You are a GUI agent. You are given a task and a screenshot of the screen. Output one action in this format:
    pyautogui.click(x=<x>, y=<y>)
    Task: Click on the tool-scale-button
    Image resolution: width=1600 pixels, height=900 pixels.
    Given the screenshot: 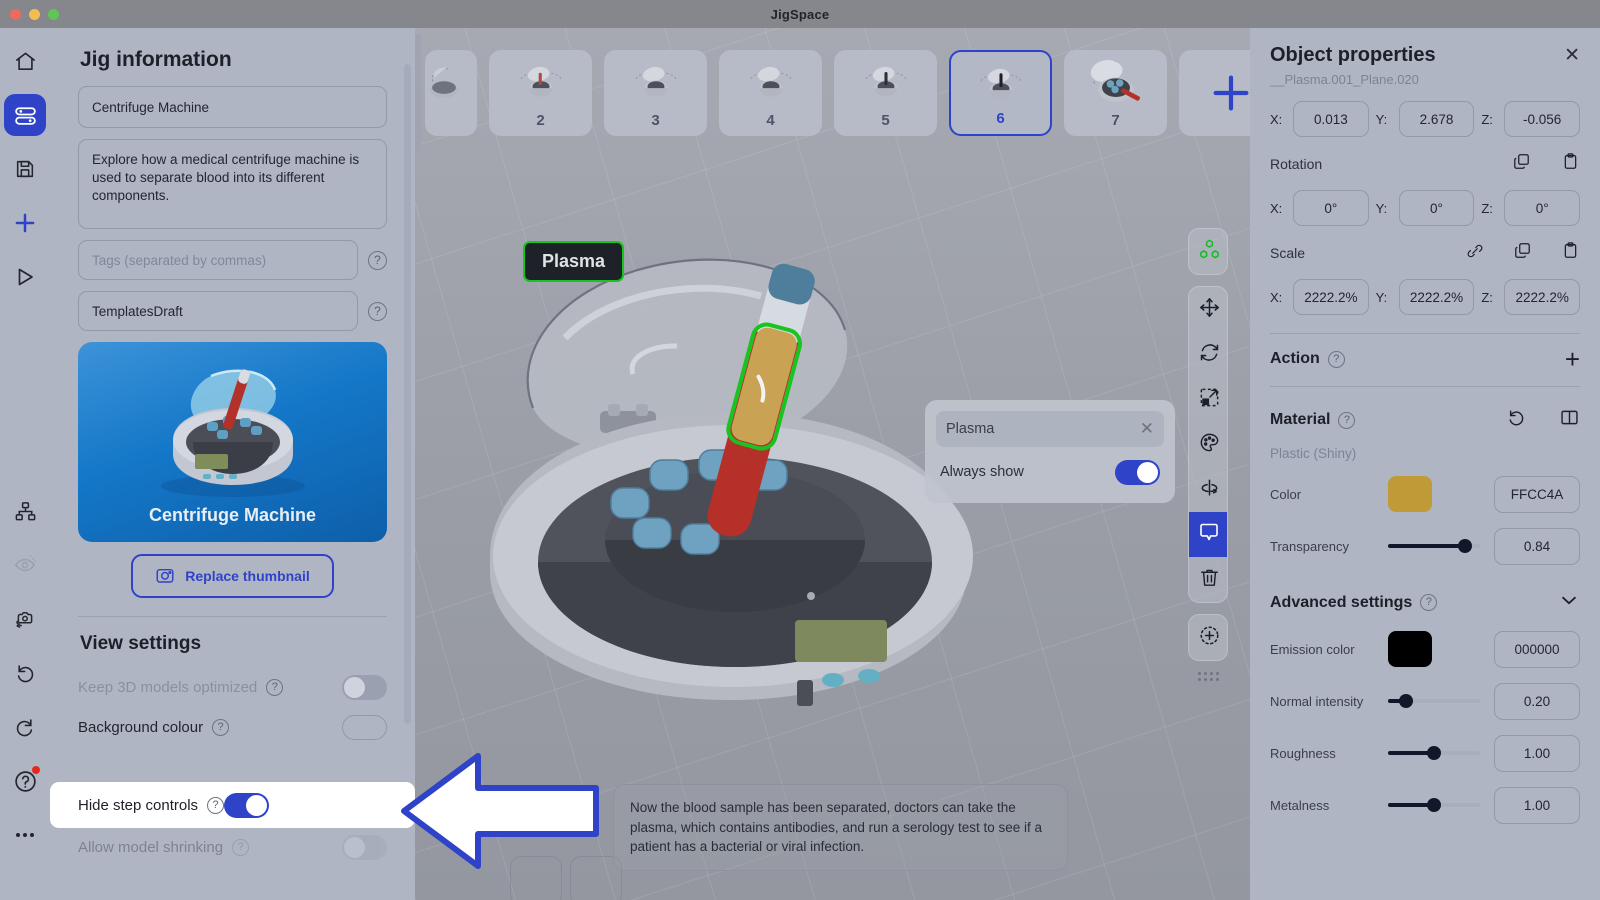 What is the action you would take?
    pyautogui.click(x=1208, y=399)
    